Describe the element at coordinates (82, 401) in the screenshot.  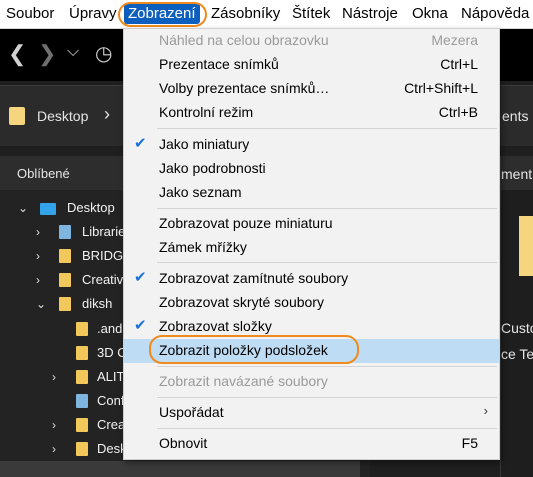
I see `contacts-icon` at that location.